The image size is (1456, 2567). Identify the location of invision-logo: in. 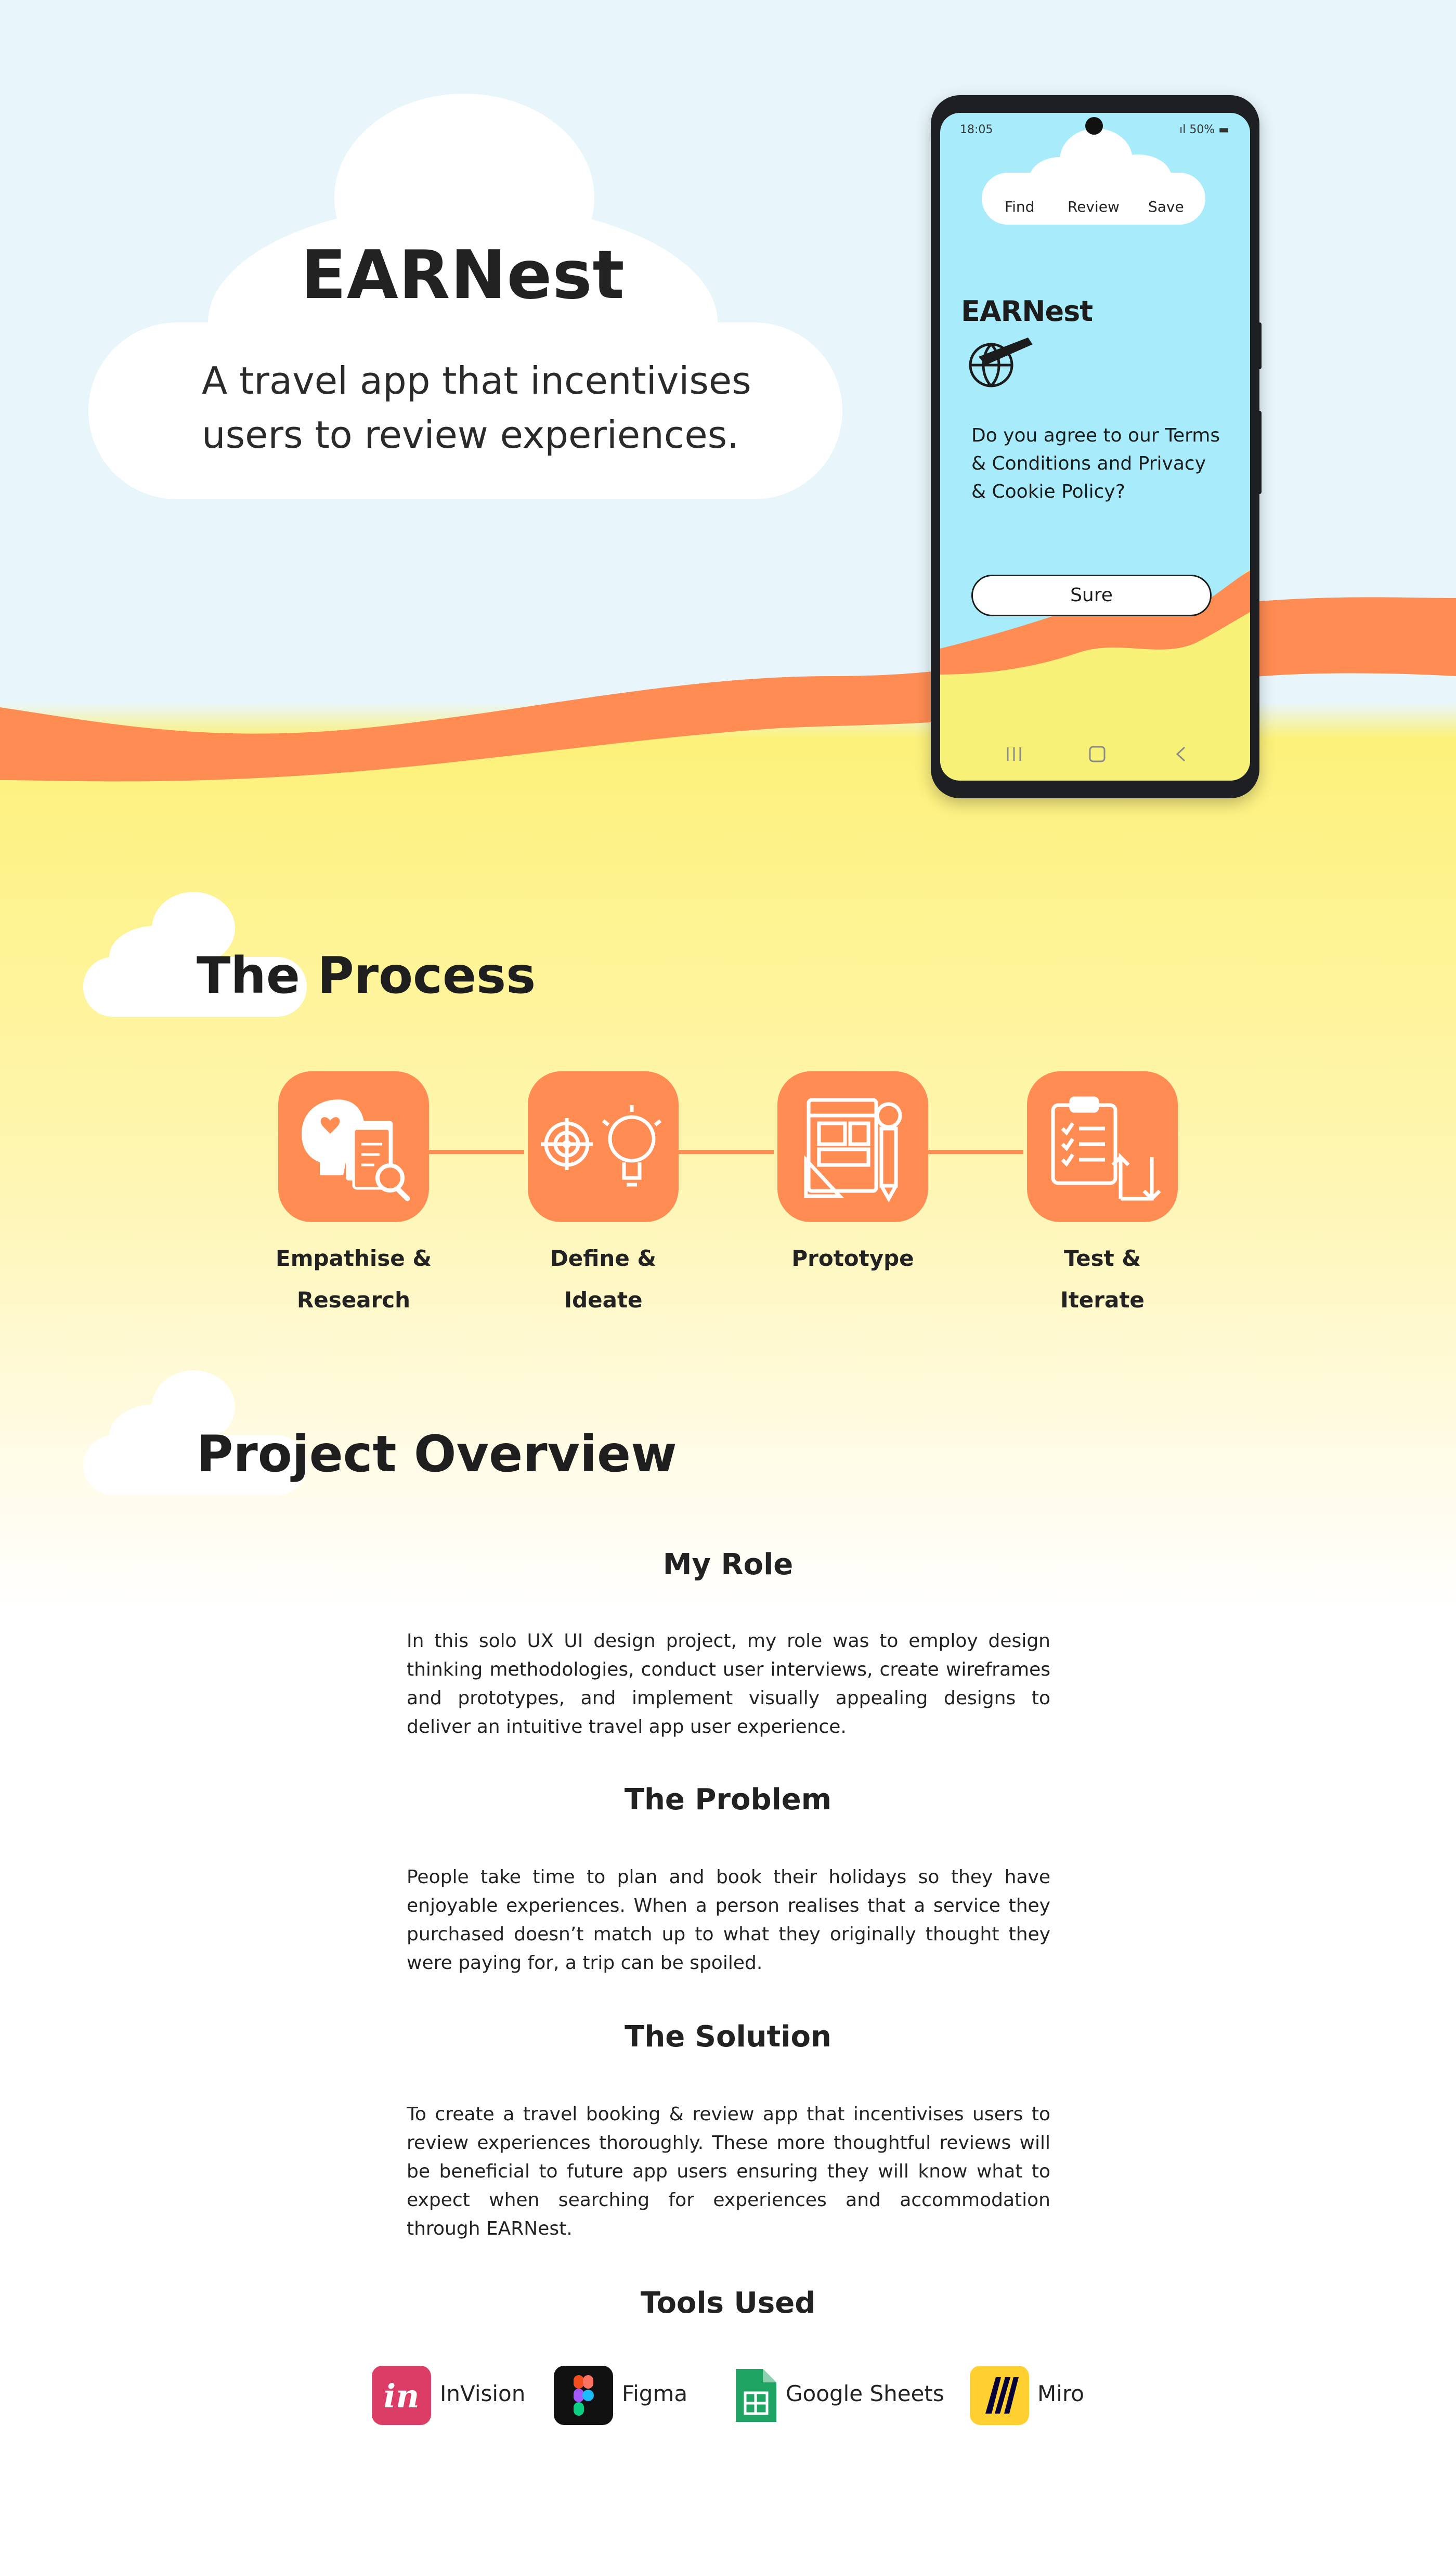
(402, 2396).